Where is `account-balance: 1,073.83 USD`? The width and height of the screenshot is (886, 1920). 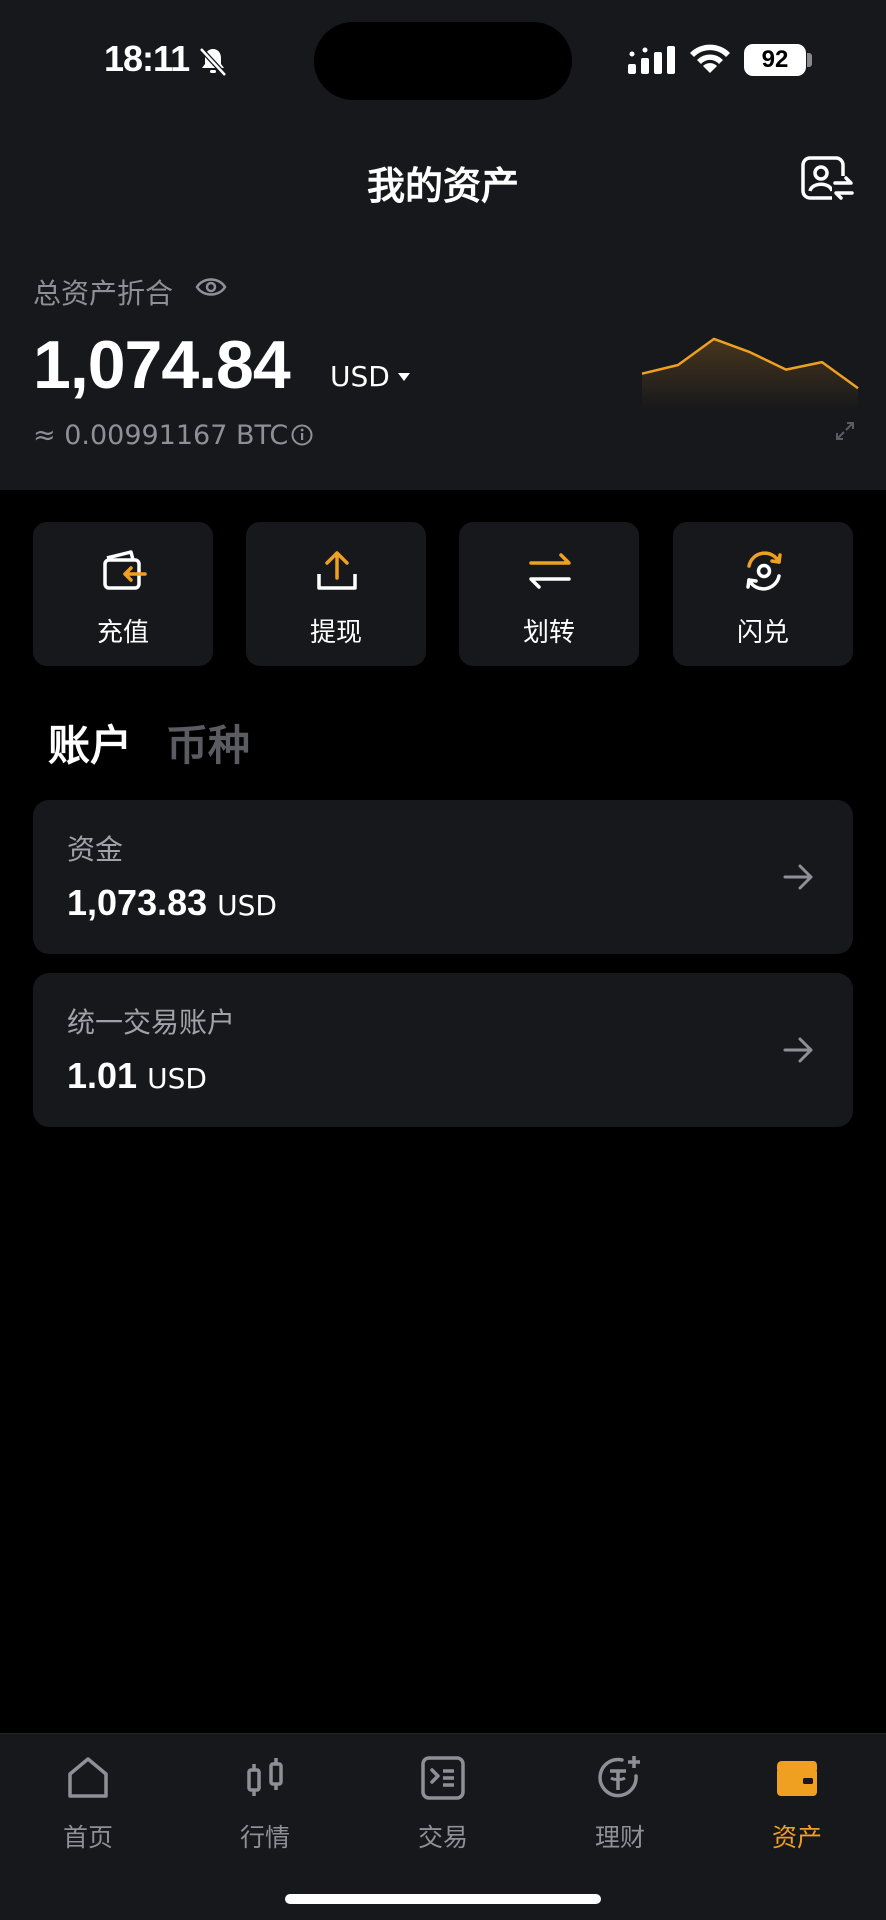 account-balance: 1,073.83 USD is located at coordinates (172, 903).